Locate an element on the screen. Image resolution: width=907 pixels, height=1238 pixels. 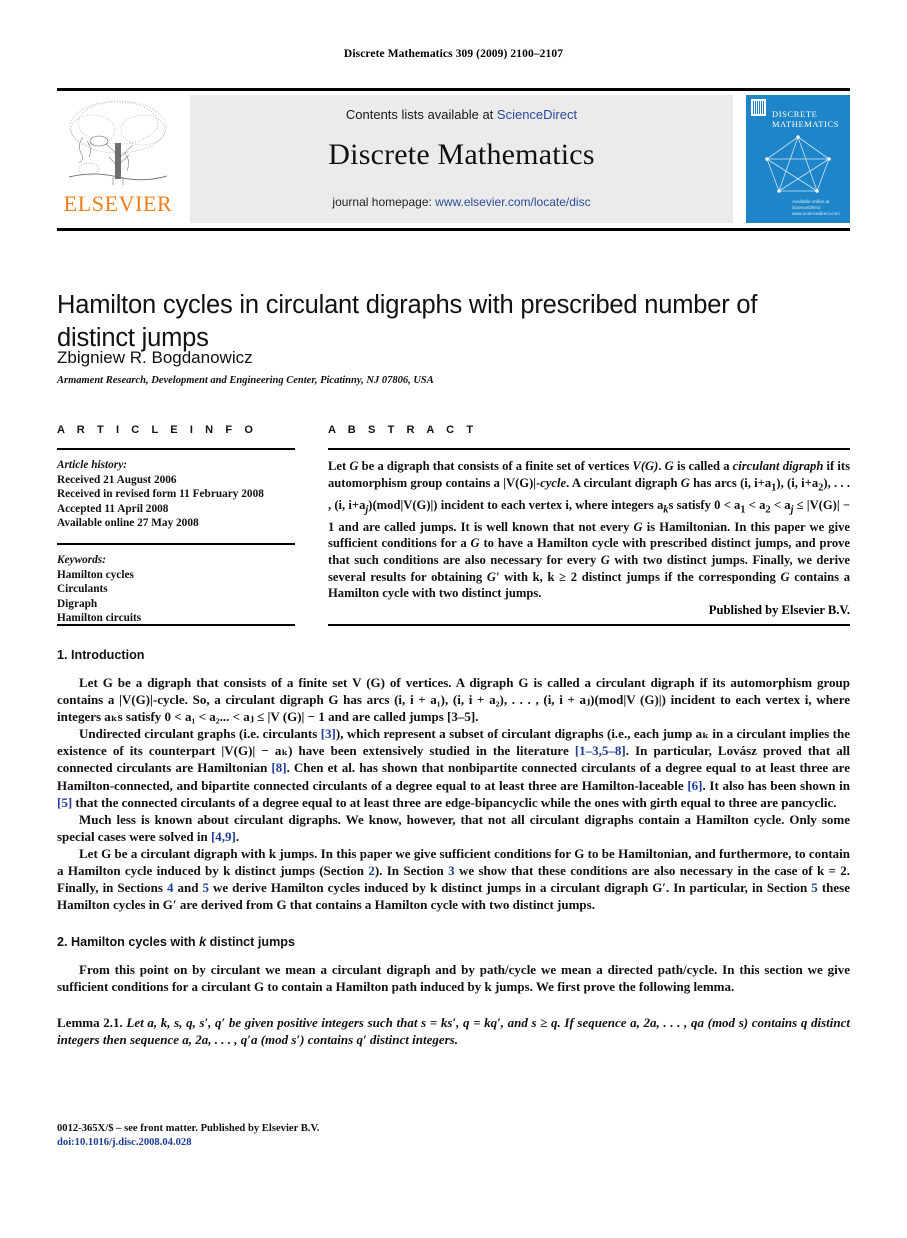
citation-link: [8] is located at coordinates (278, 767).